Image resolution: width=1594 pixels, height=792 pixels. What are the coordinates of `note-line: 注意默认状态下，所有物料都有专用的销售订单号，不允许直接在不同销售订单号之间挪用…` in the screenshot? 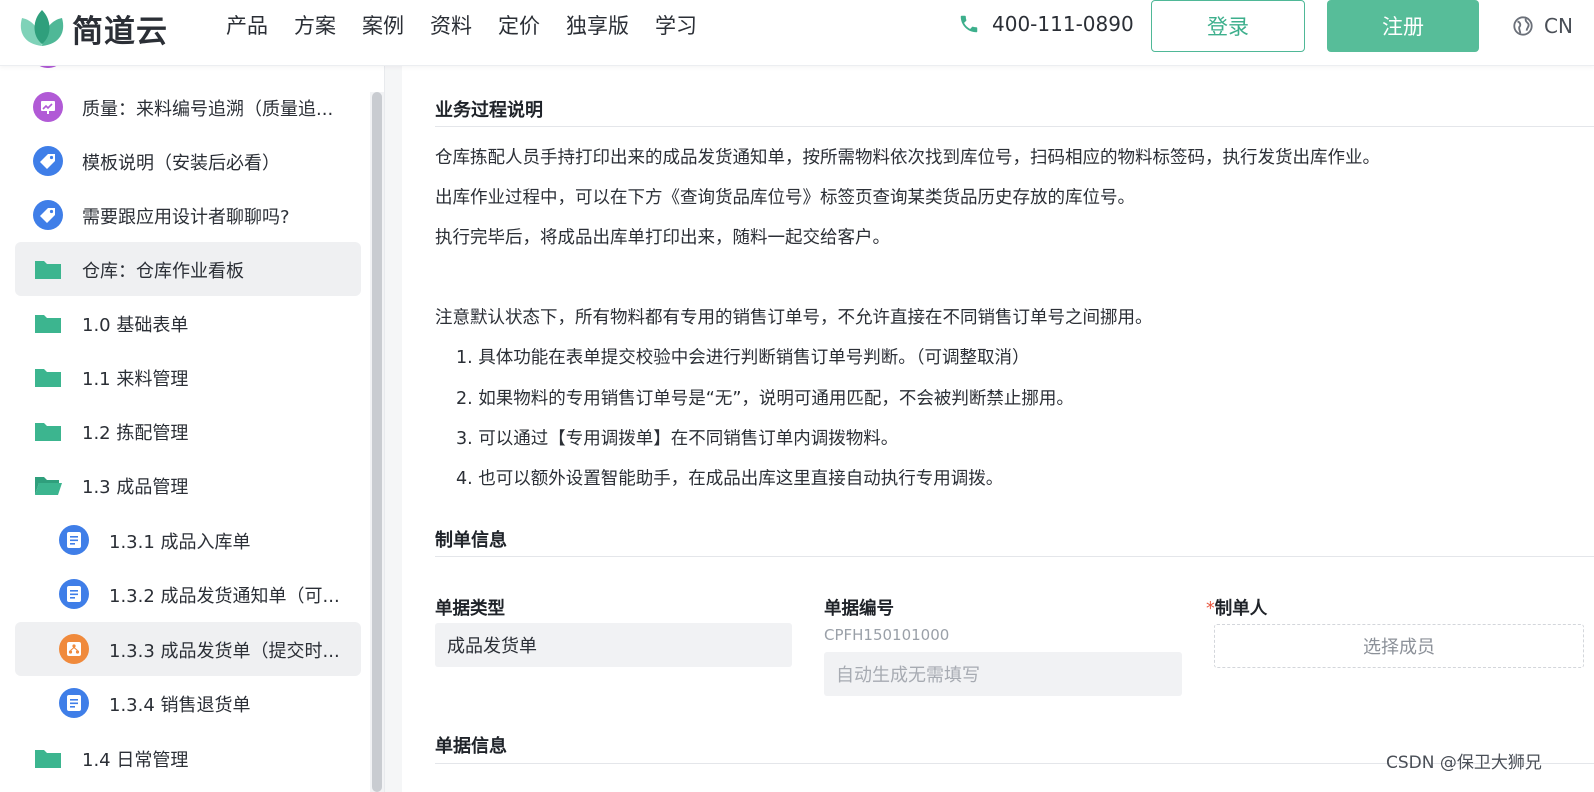 It's located at (794, 318).